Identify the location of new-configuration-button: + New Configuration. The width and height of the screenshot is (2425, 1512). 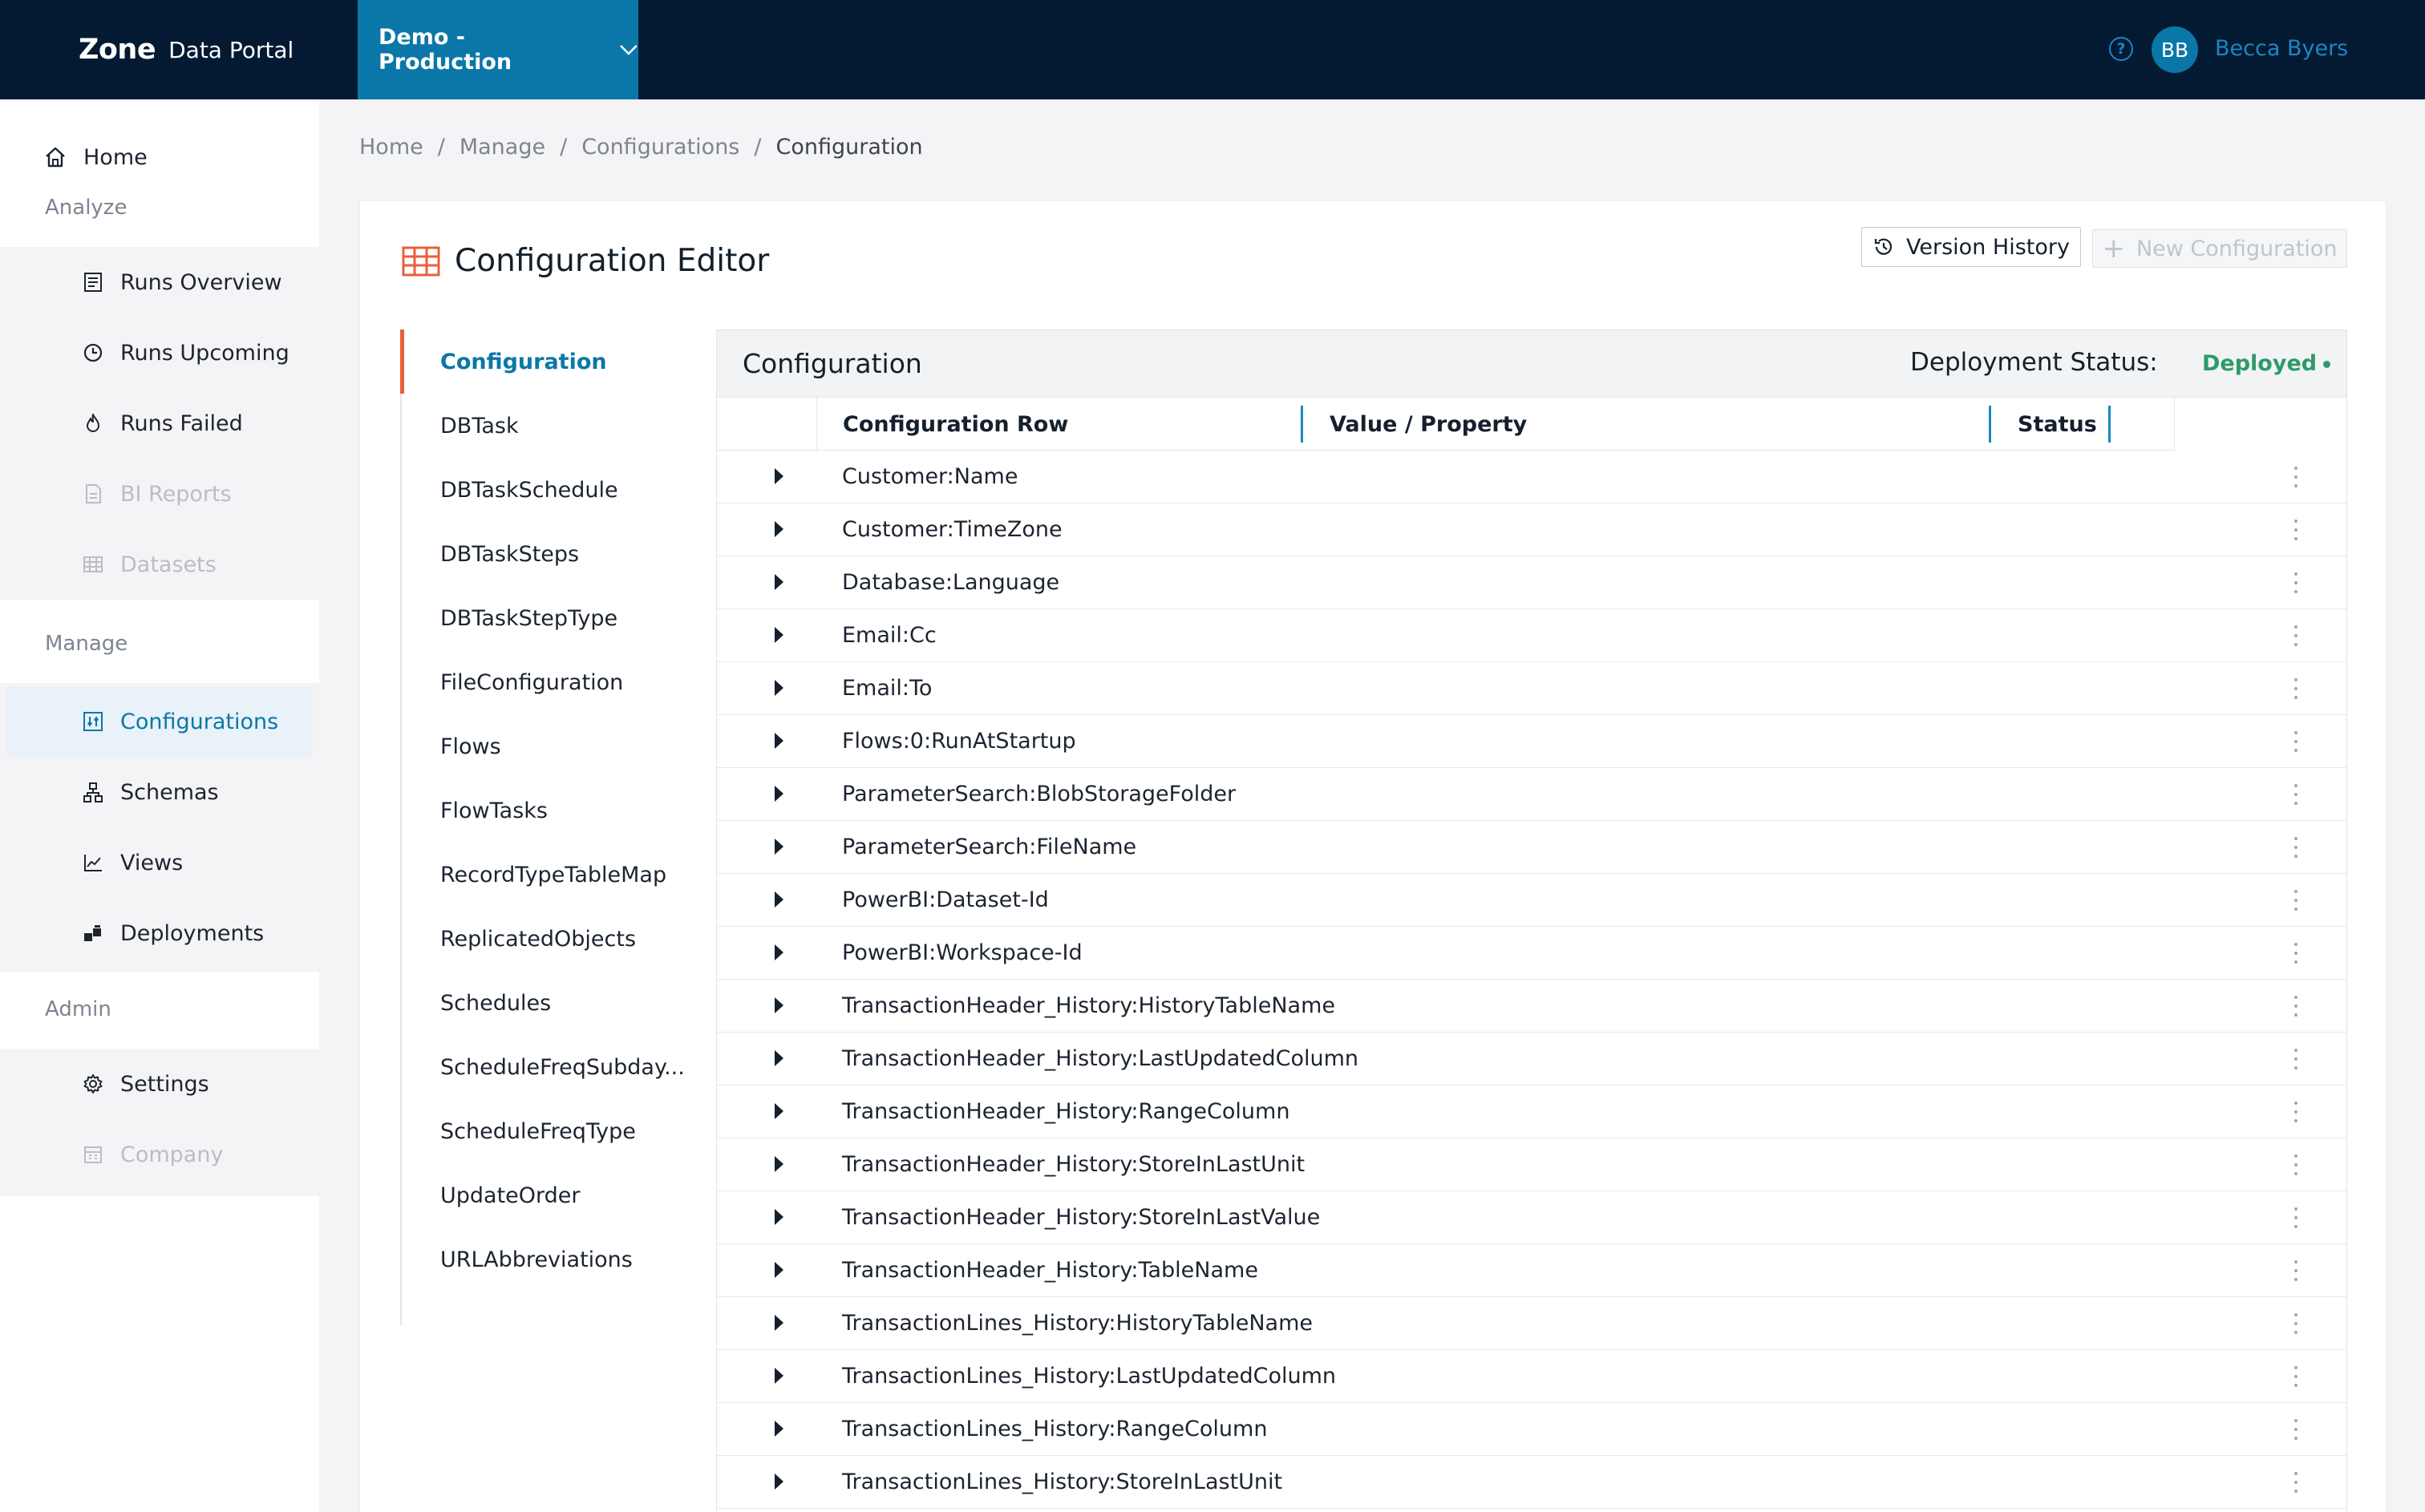
(2219, 248).